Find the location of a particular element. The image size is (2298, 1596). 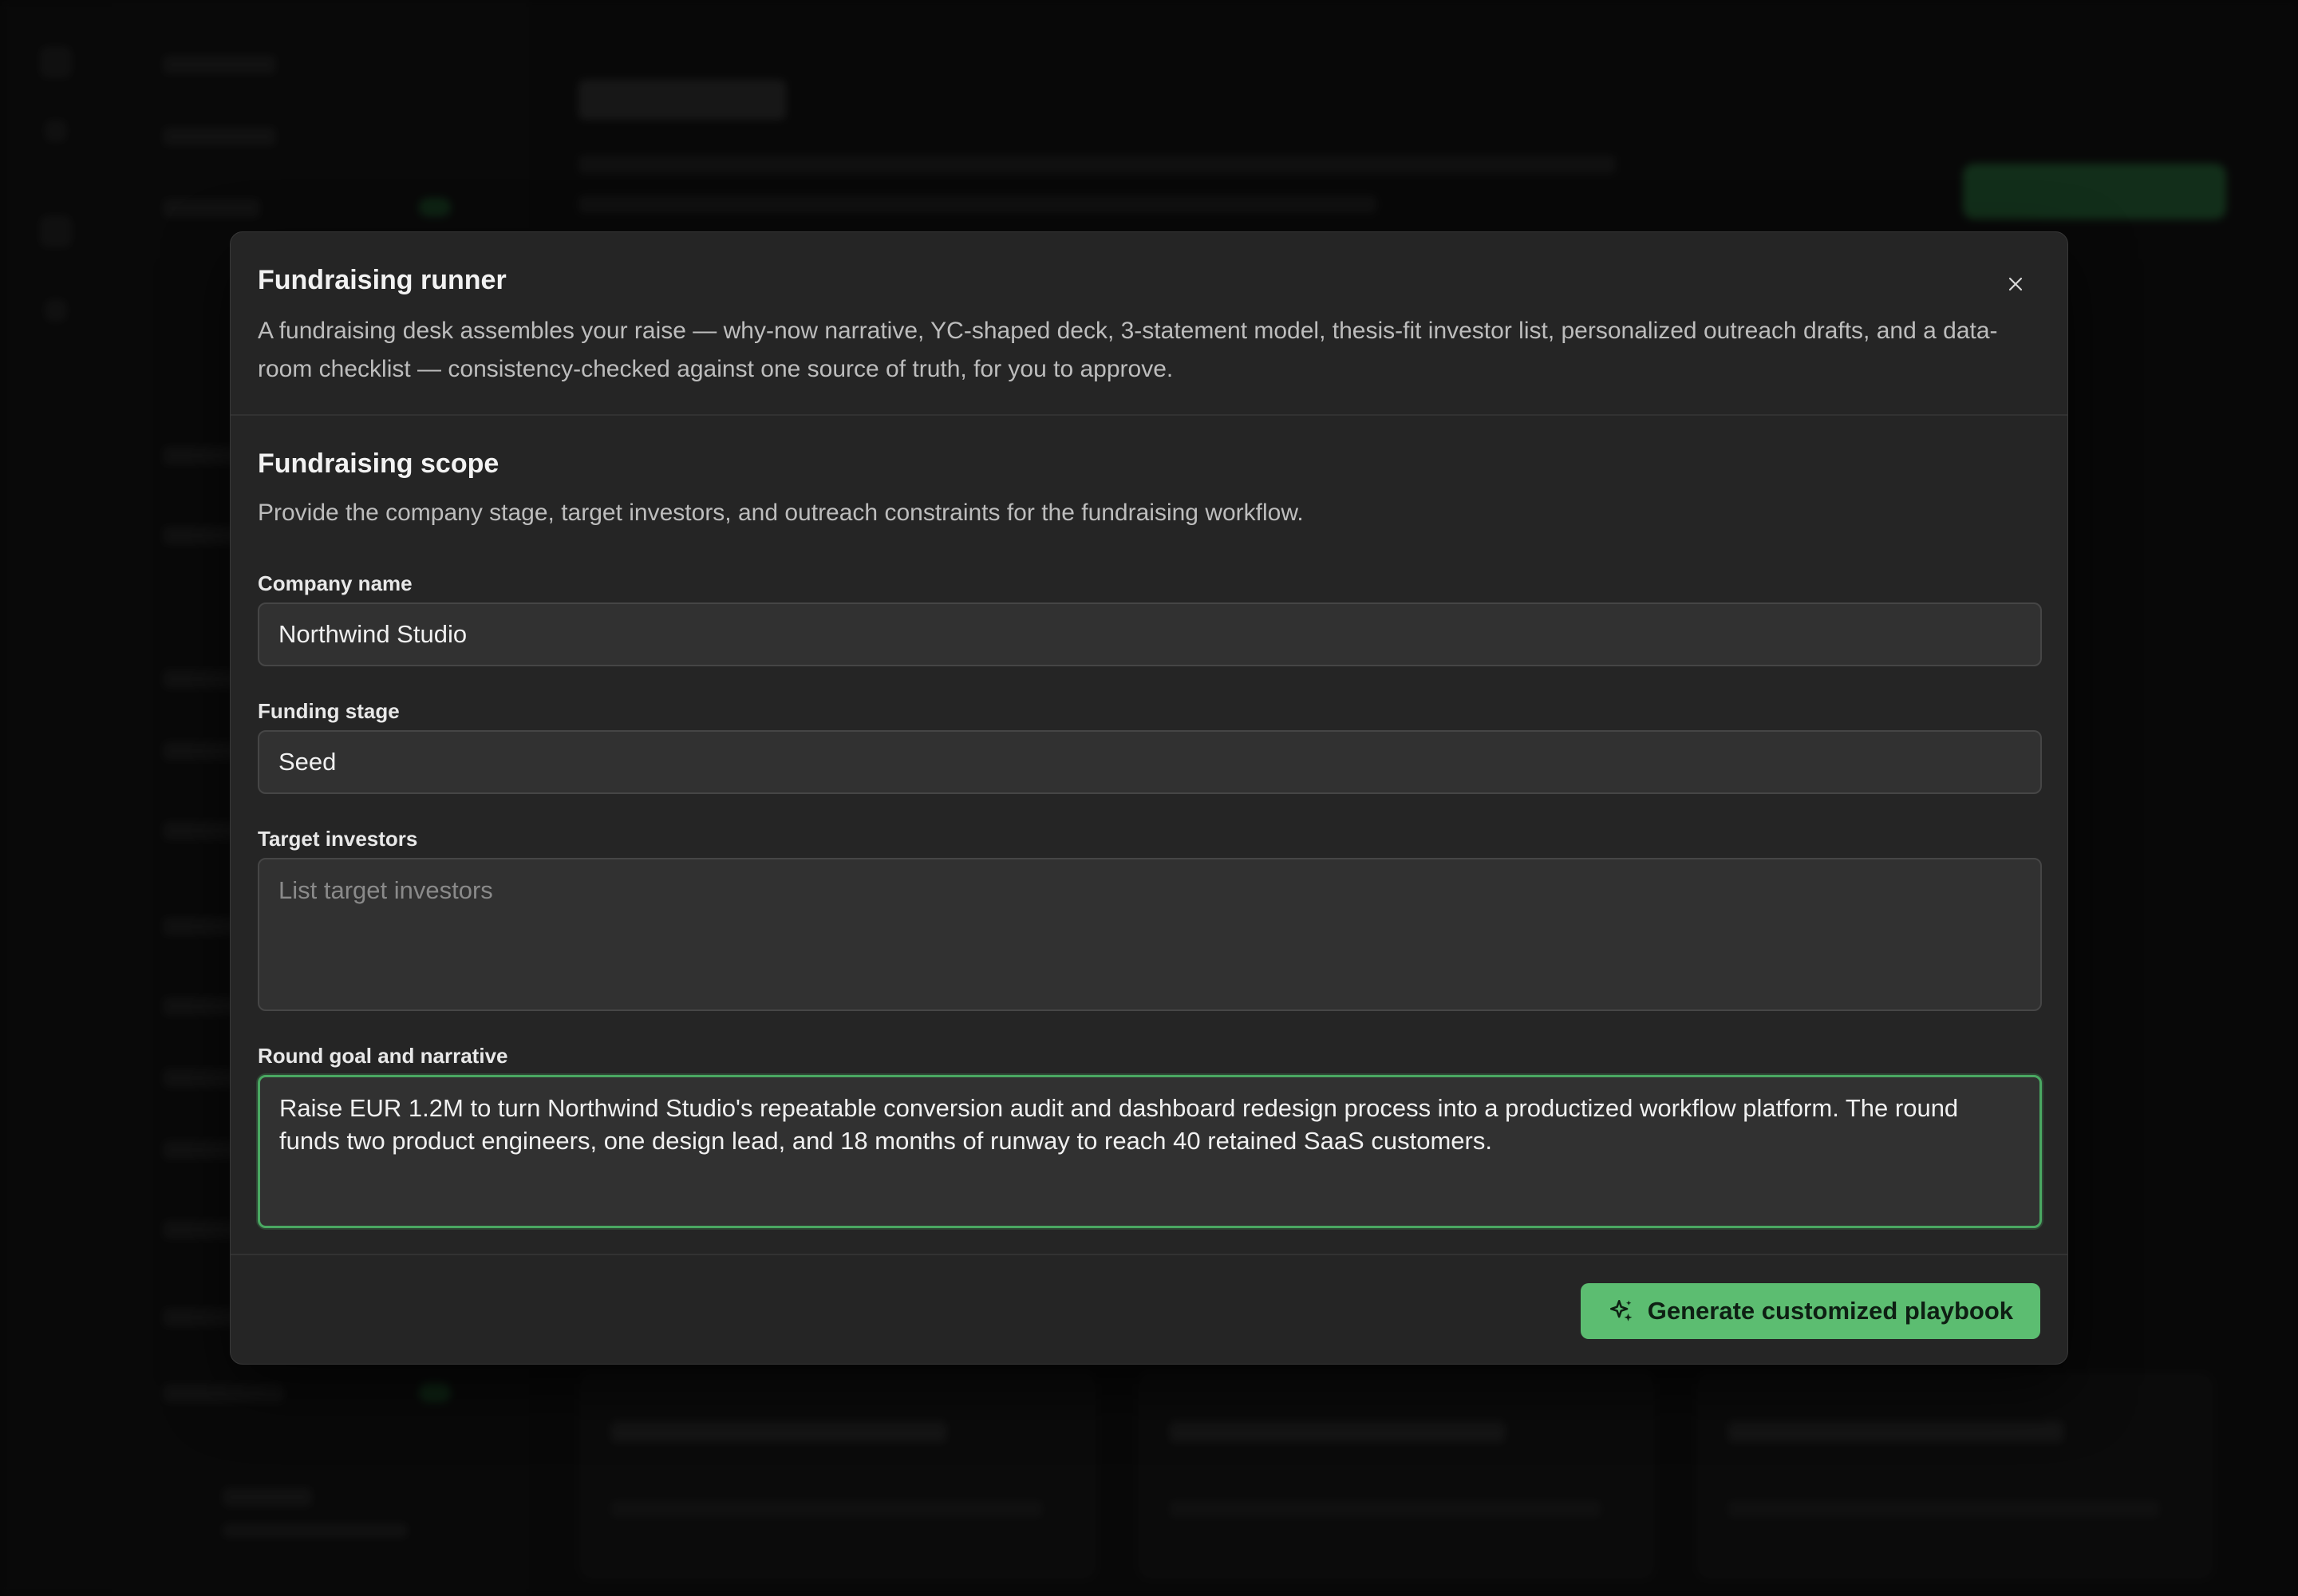

company-name-label: Company name is located at coordinates (335, 583).